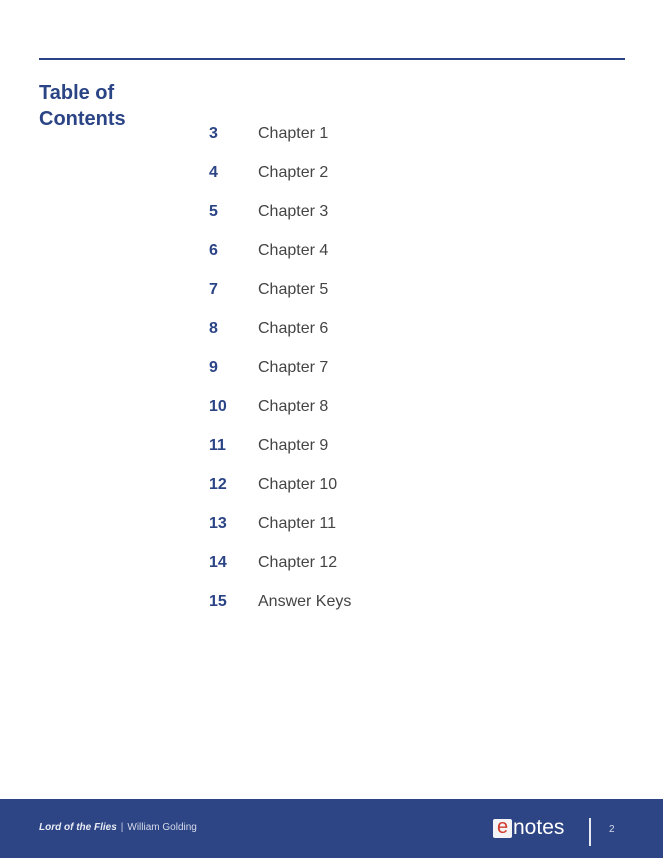 The image size is (663, 858). Describe the element at coordinates (293, 446) in the screenshot. I see `toc-entry-label: Chapter 9` at that location.